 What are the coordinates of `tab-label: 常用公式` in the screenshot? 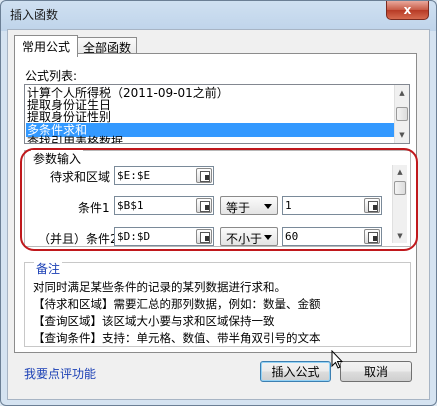 It's located at (45, 47).